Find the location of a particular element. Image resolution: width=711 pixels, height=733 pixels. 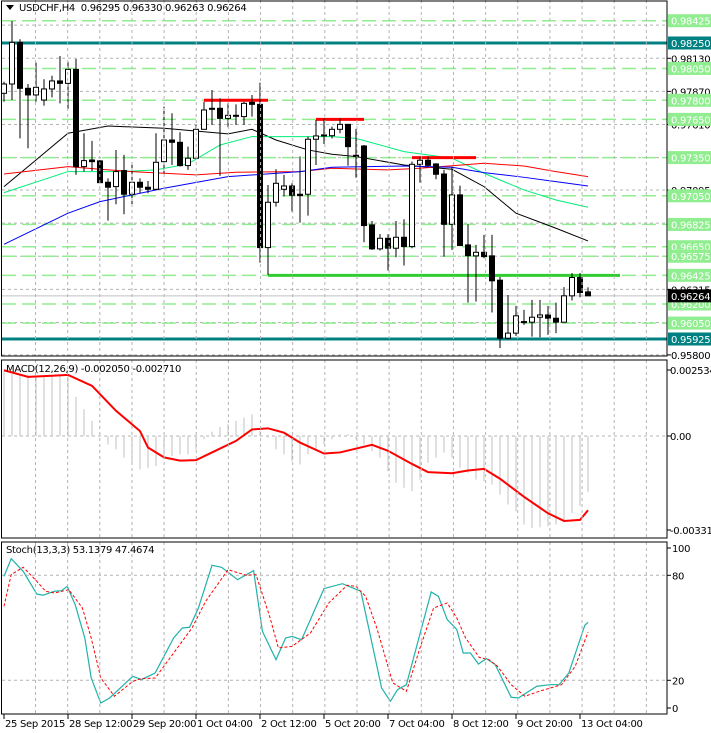

stoch-title: Stoch(13,3,3) 53.1379 47.4674 is located at coordinates (80, 550).